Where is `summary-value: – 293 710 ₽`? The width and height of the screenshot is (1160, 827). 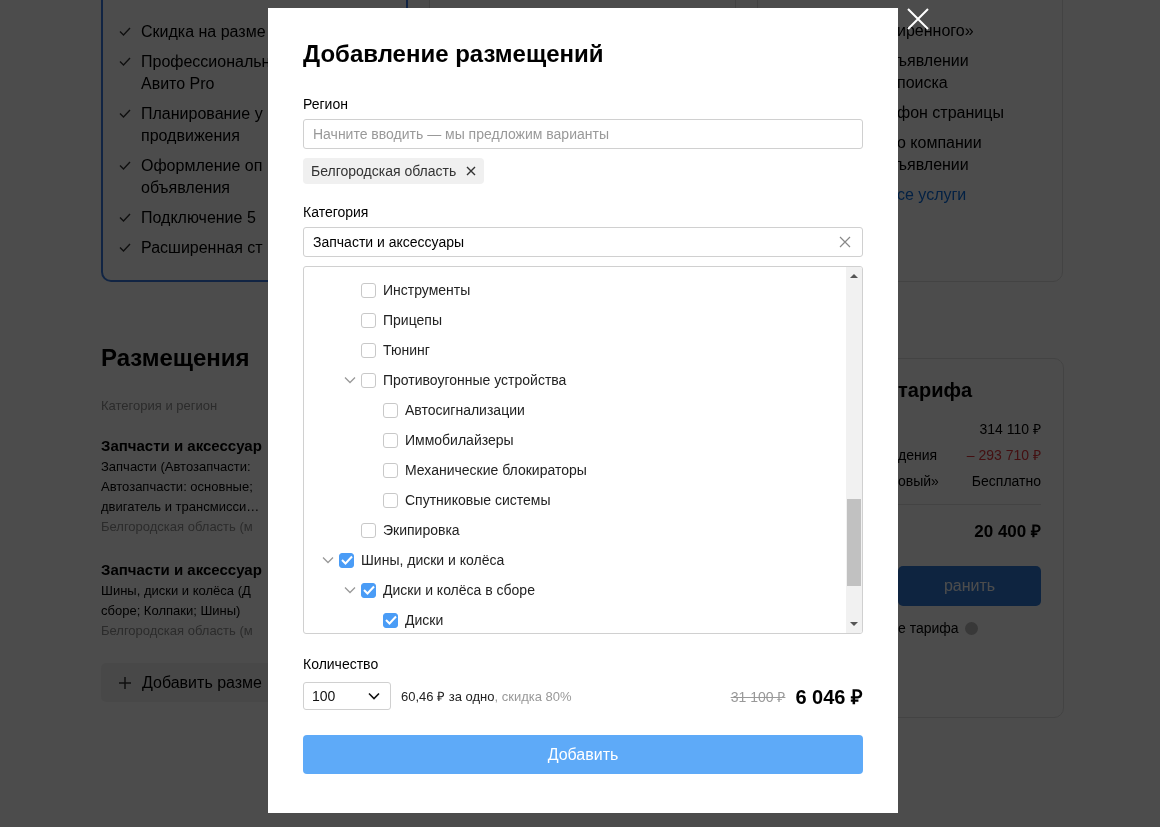
summary-value: – 293 710 ₽ is located at coordinates (1003, 455).